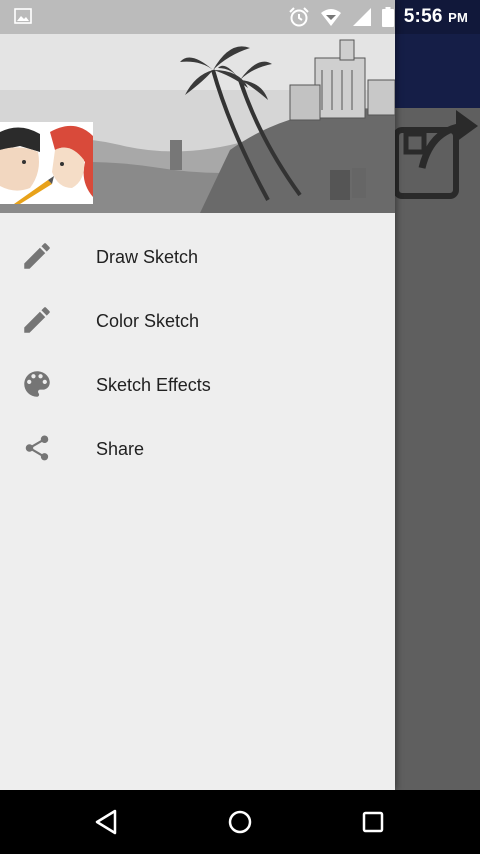 The width and height of the screenshot is (480, 854). I want to click on system-nav-bar, so click(240, 822).